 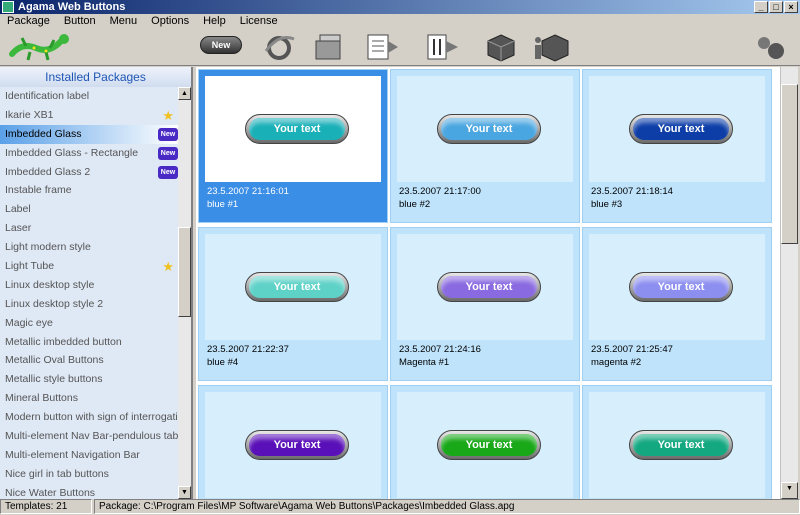 What do you see at coordinates (89, 228) in the screenshot?
I see `list-item: Laser` at bounding box center [89, 228].